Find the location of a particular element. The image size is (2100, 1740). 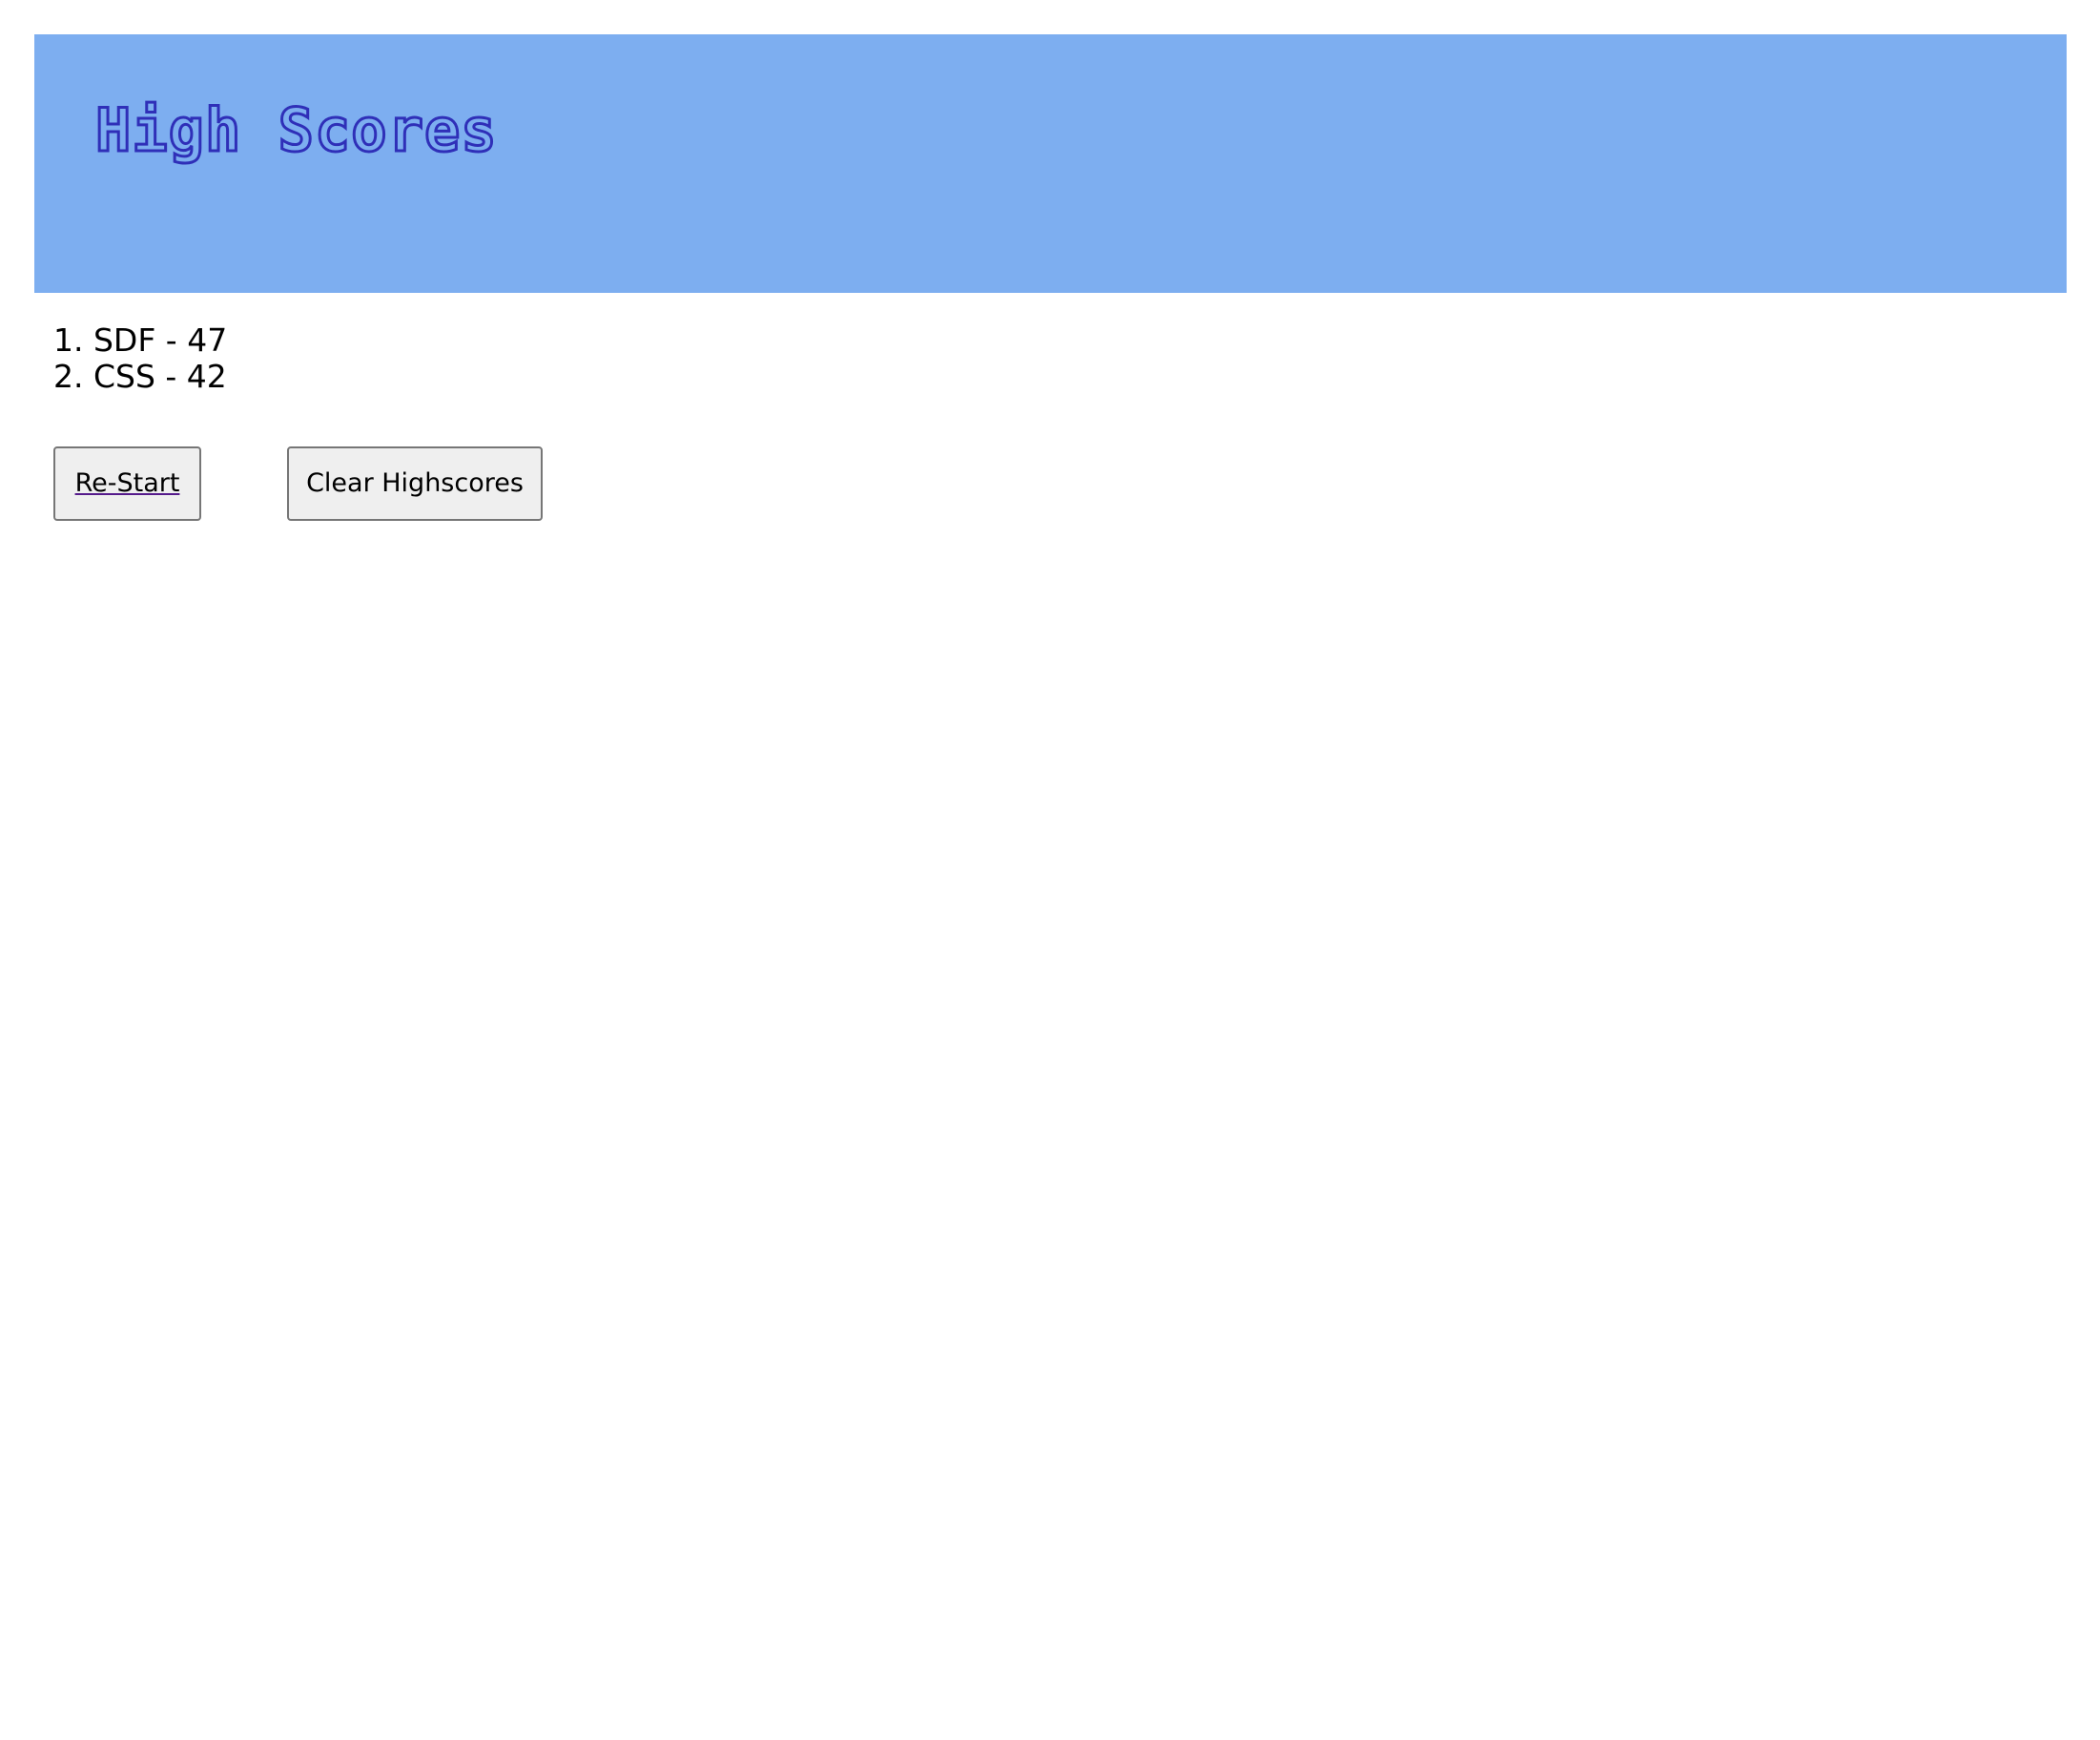

highscore-item: 2. CSS - 42 is located at coordinates (140, 377).